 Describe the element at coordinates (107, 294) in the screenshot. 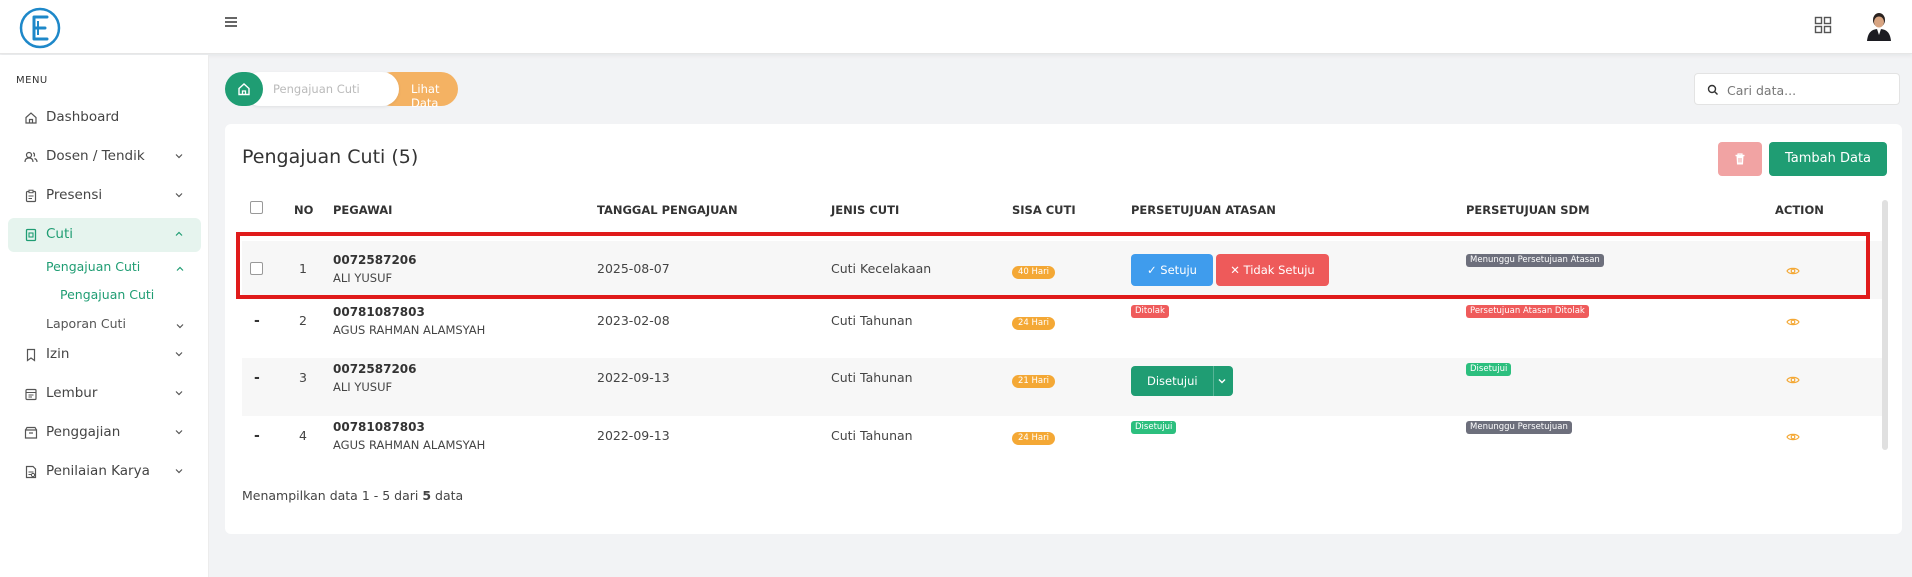

I see `sidebar-subitem-pengajuan-cuti-child: Pengajuan Cuti` at that location.